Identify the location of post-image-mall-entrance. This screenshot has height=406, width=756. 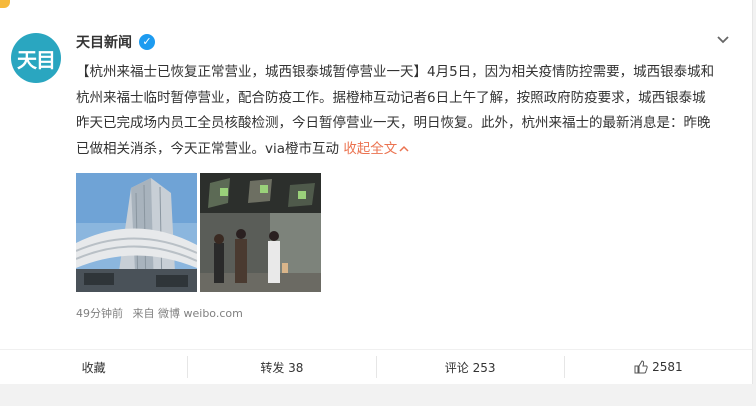
(260, 232).